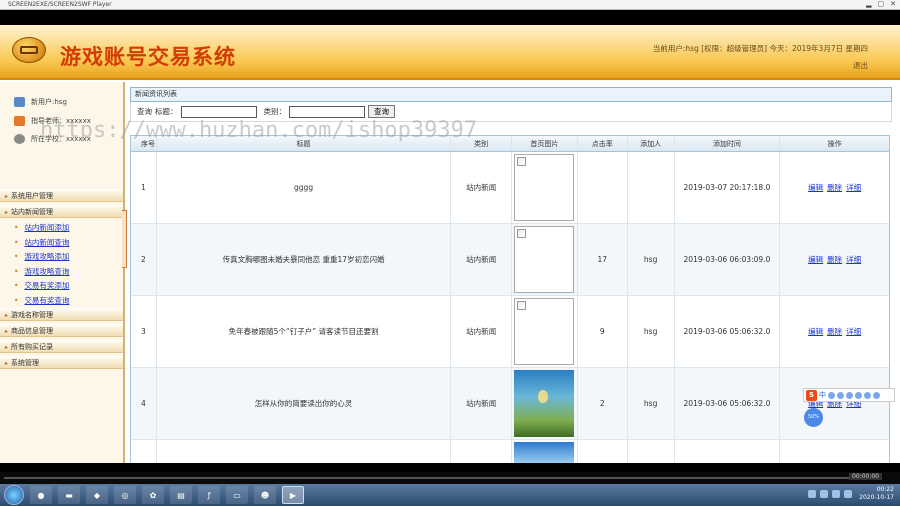 The image size is (900, 506). I want to click on keyboard-icon, so click(858, 395).